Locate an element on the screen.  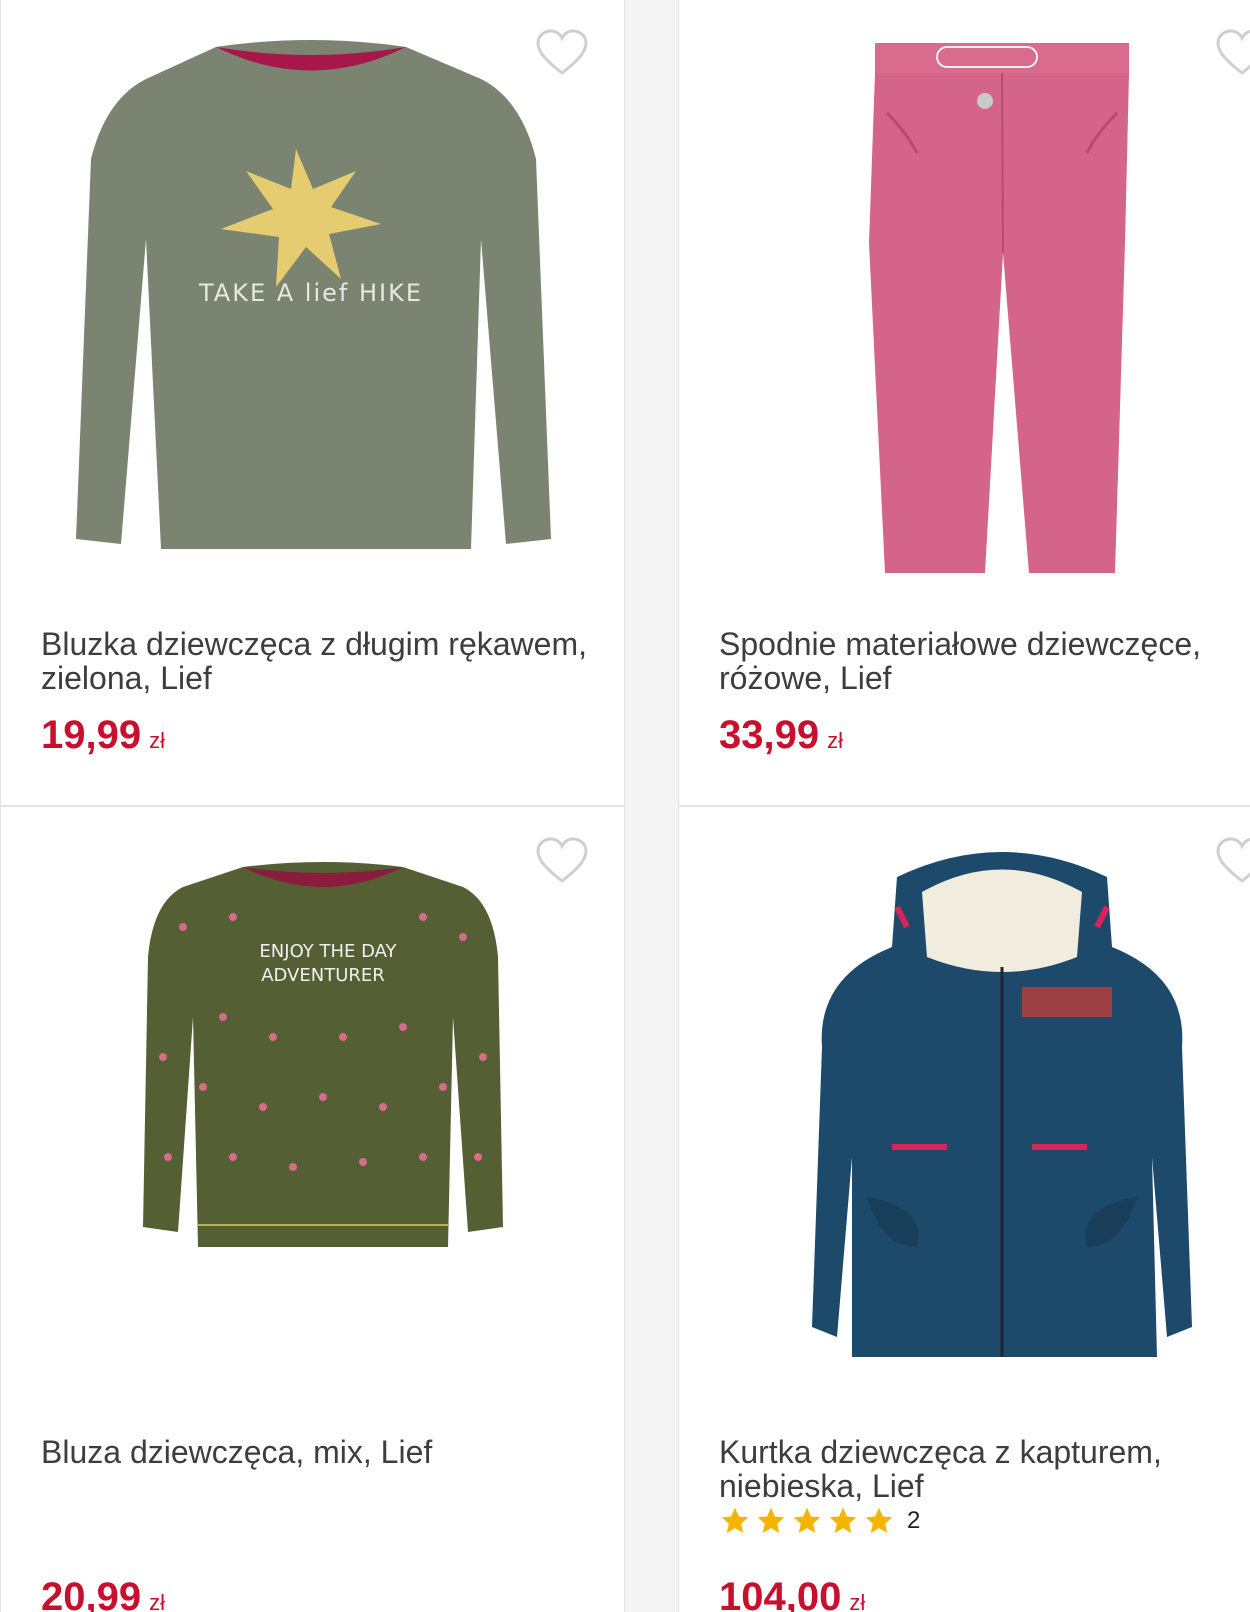
hooded-jacket-image is located at coordinates (1002, 1104).